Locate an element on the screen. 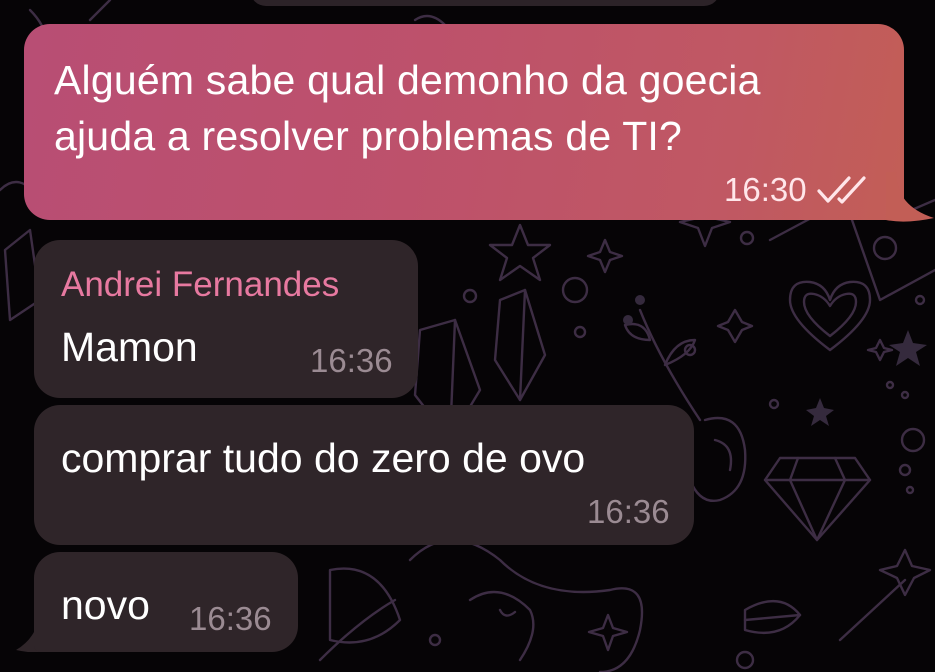 This screenshot has width=935, height=672. sender-name: Andrei Fernandes is located at coordinates (200, 285).